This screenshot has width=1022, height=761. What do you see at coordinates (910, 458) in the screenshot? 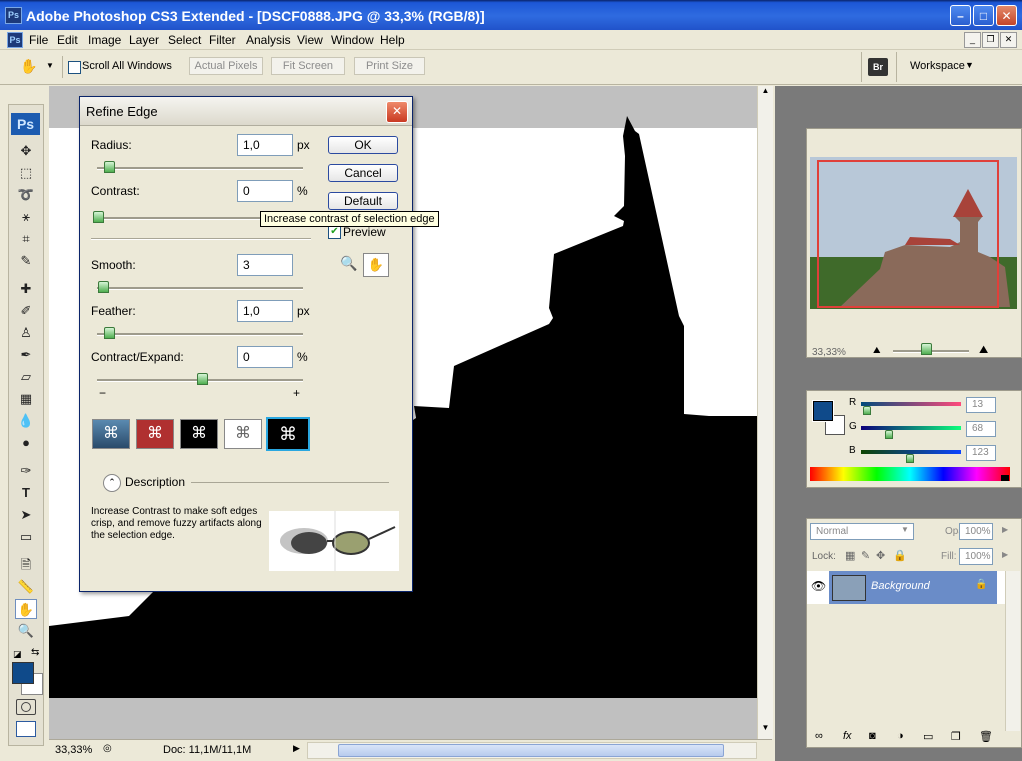
I see `blue-slider-thumb` at bounding box center [910, 458].